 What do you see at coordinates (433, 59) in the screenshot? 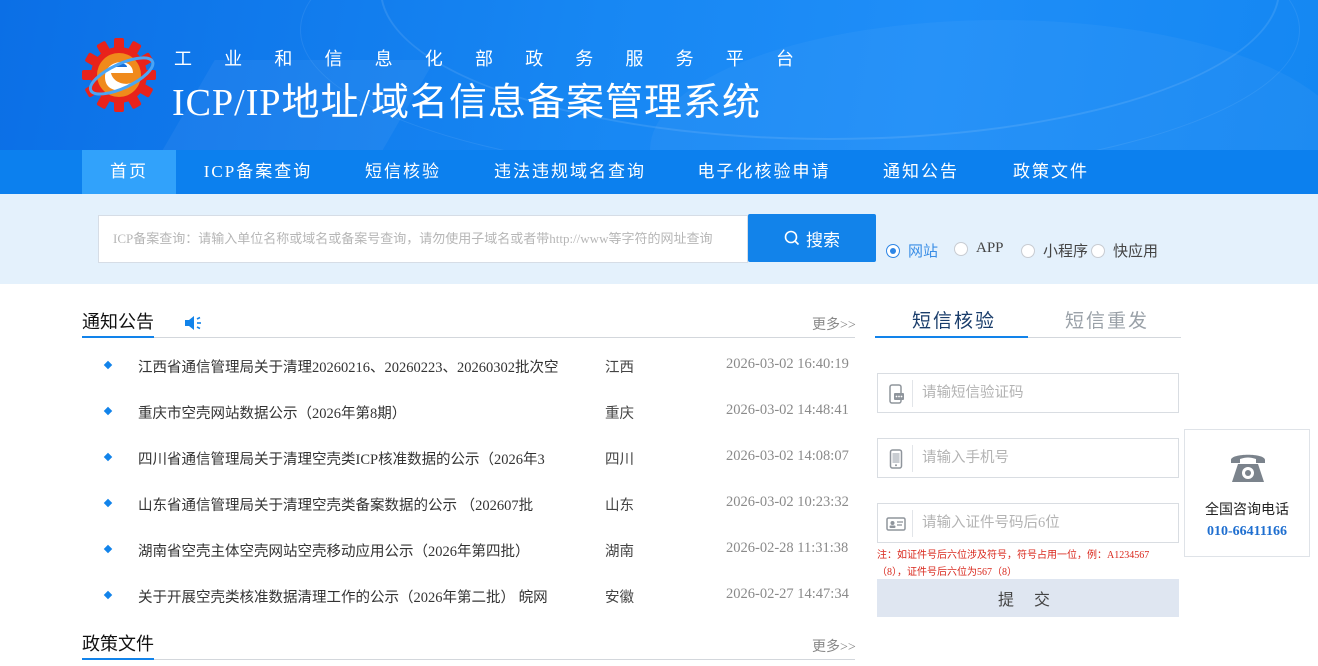
I see `ministry-char: 化` at bounding box center [433, 59].